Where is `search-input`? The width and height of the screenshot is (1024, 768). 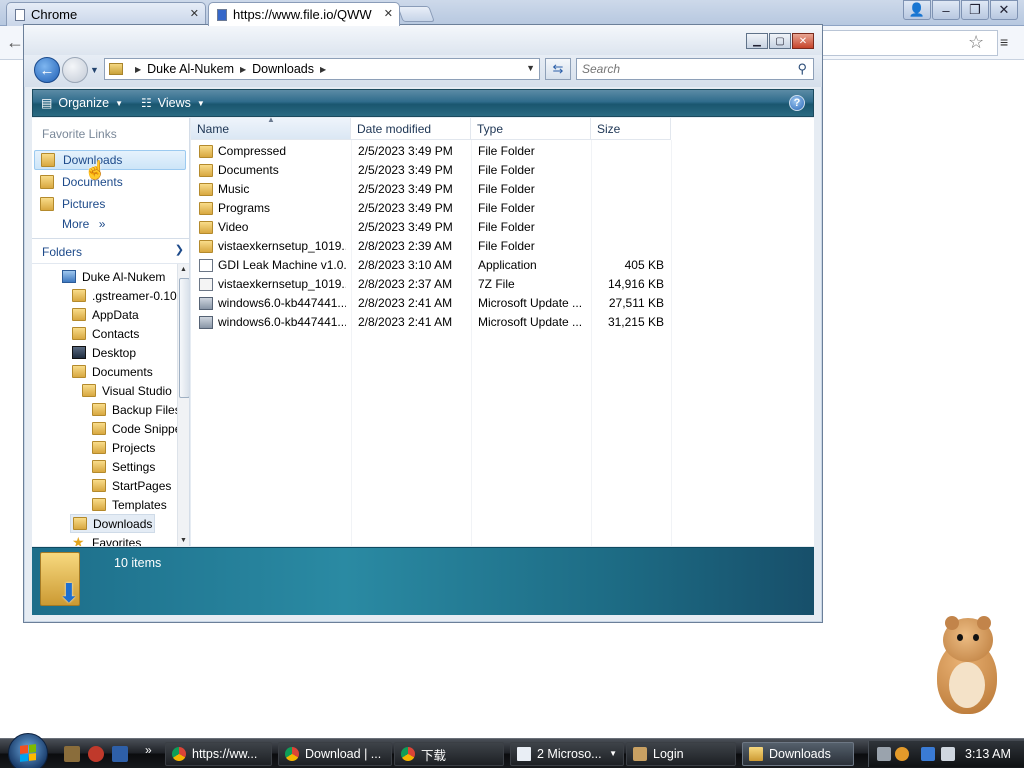 search-input is located at coordinates (677, 69).